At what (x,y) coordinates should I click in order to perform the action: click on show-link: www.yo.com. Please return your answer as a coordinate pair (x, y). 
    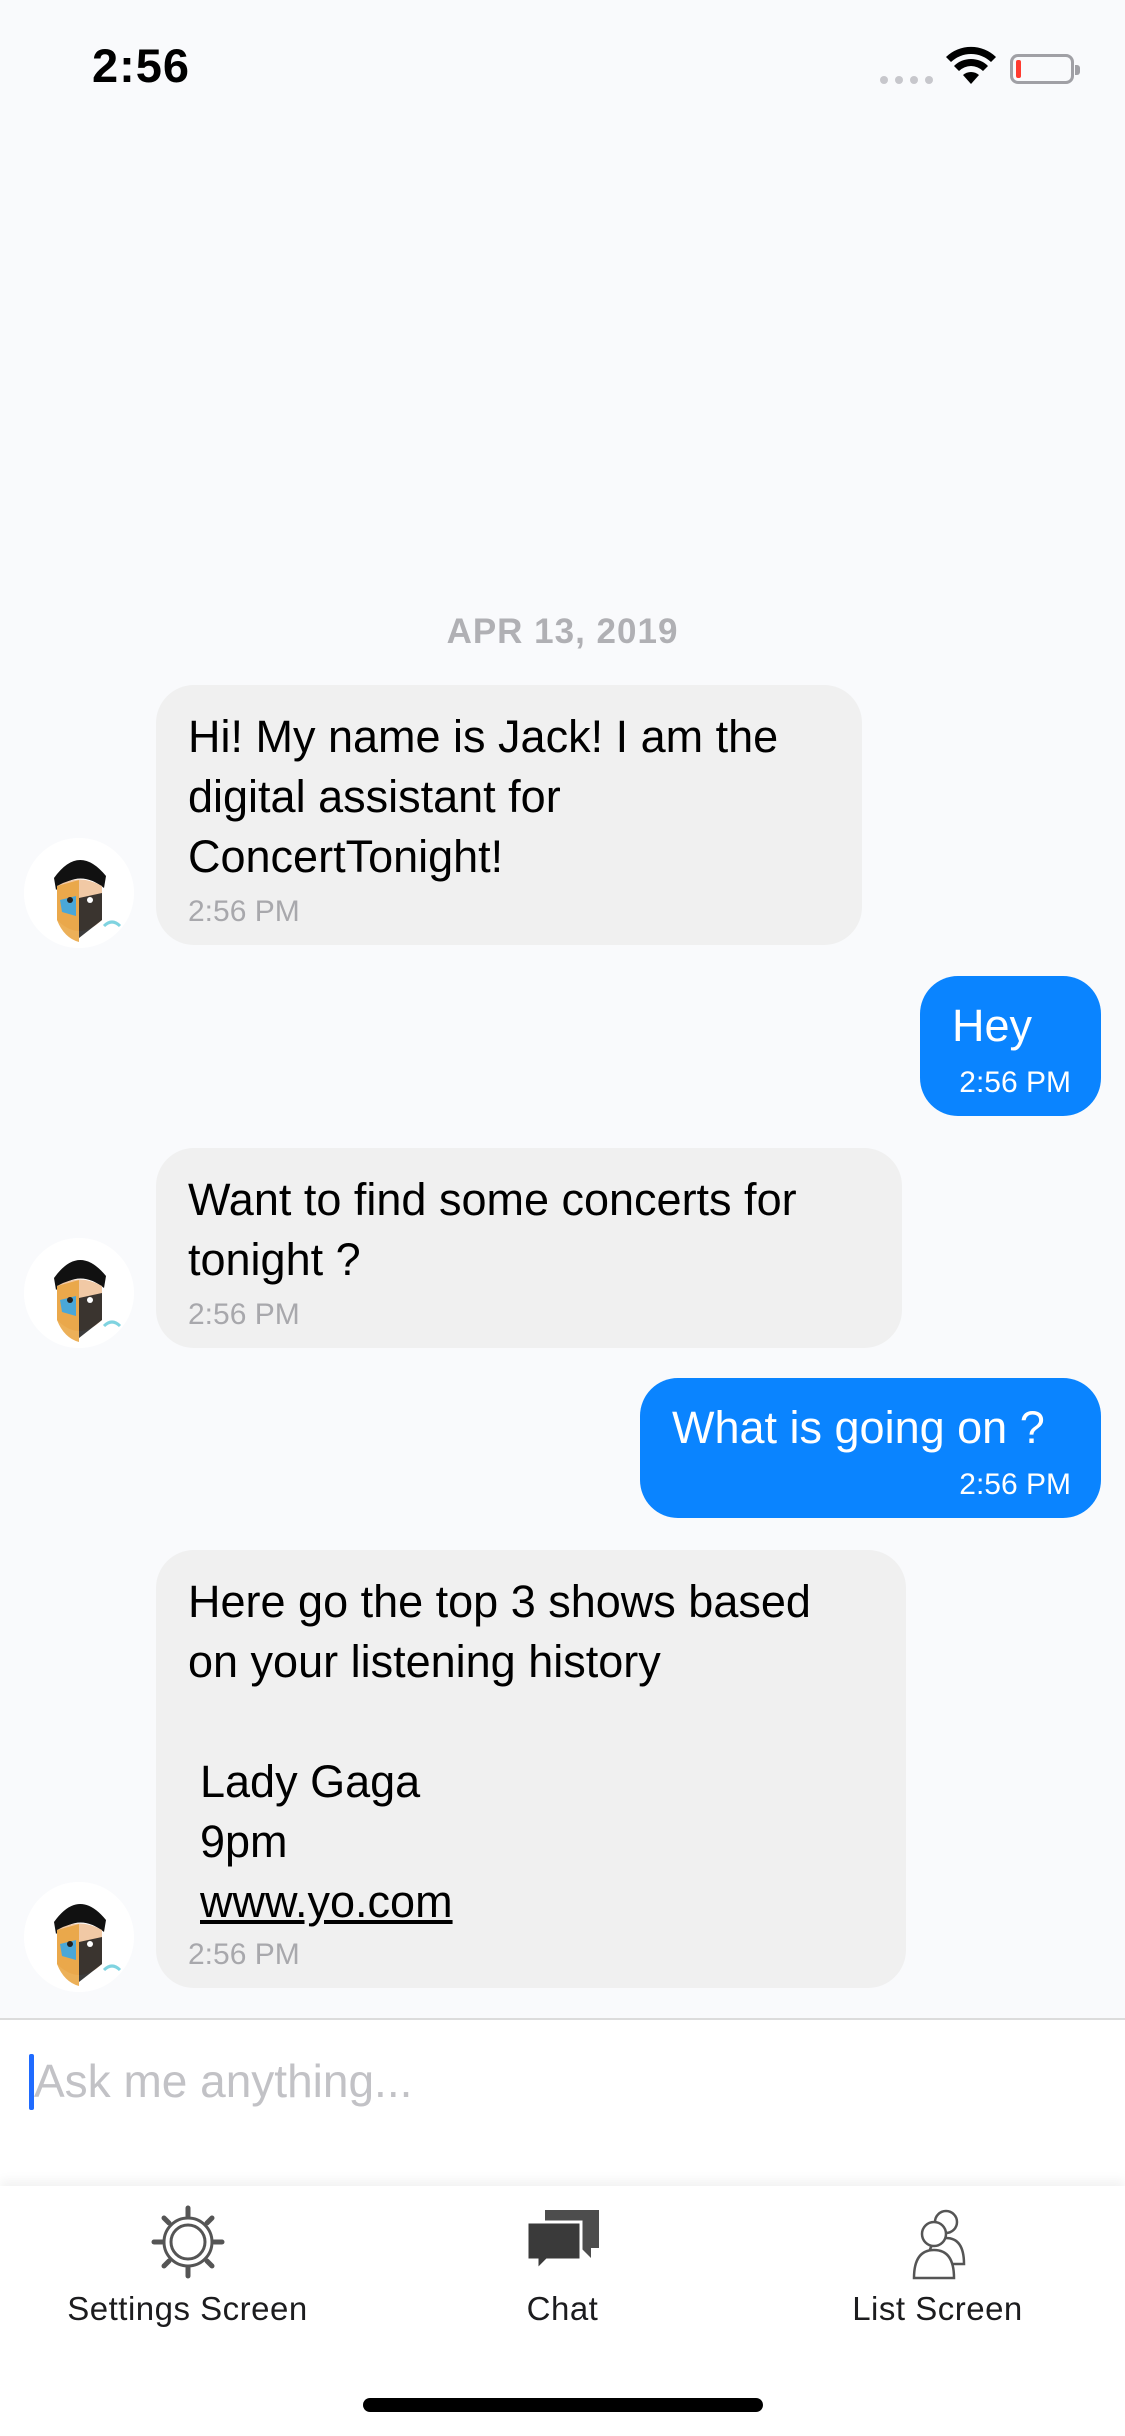
    Looking at the image, I should click on (537, 1902).